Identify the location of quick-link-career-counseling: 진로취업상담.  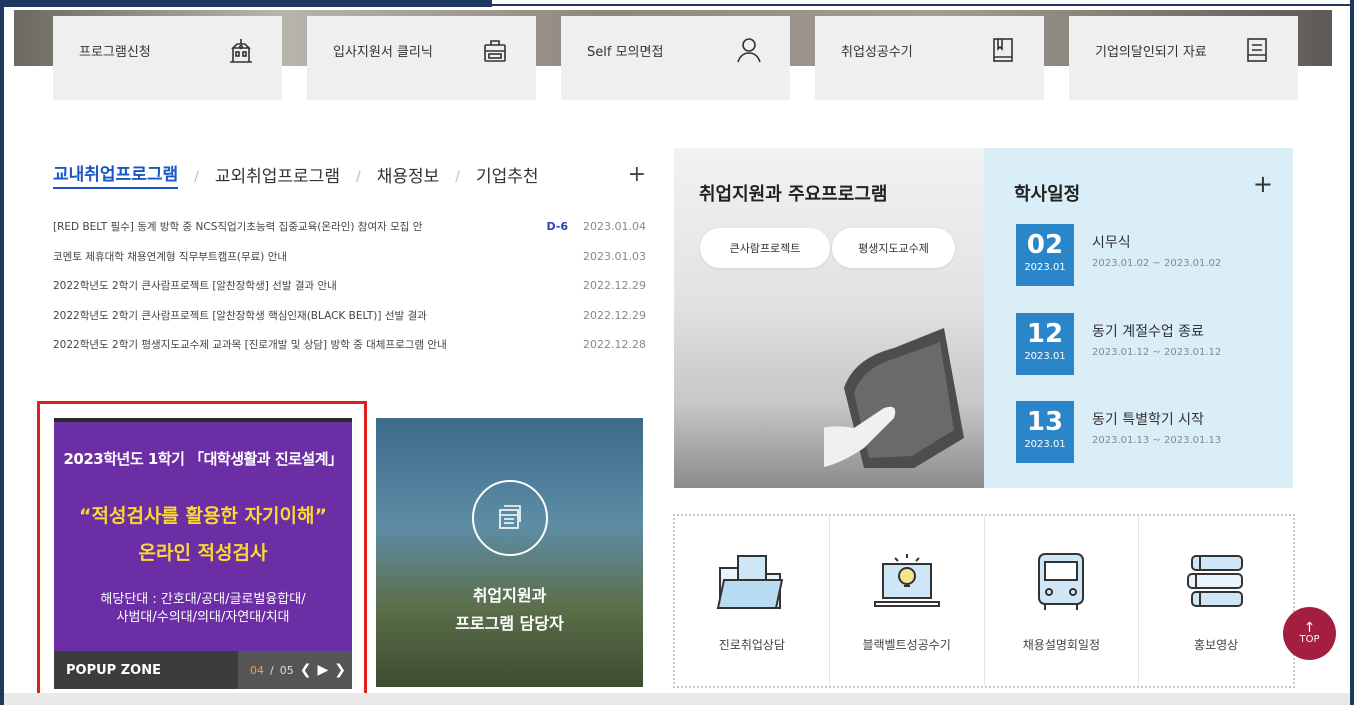
(752, 601).